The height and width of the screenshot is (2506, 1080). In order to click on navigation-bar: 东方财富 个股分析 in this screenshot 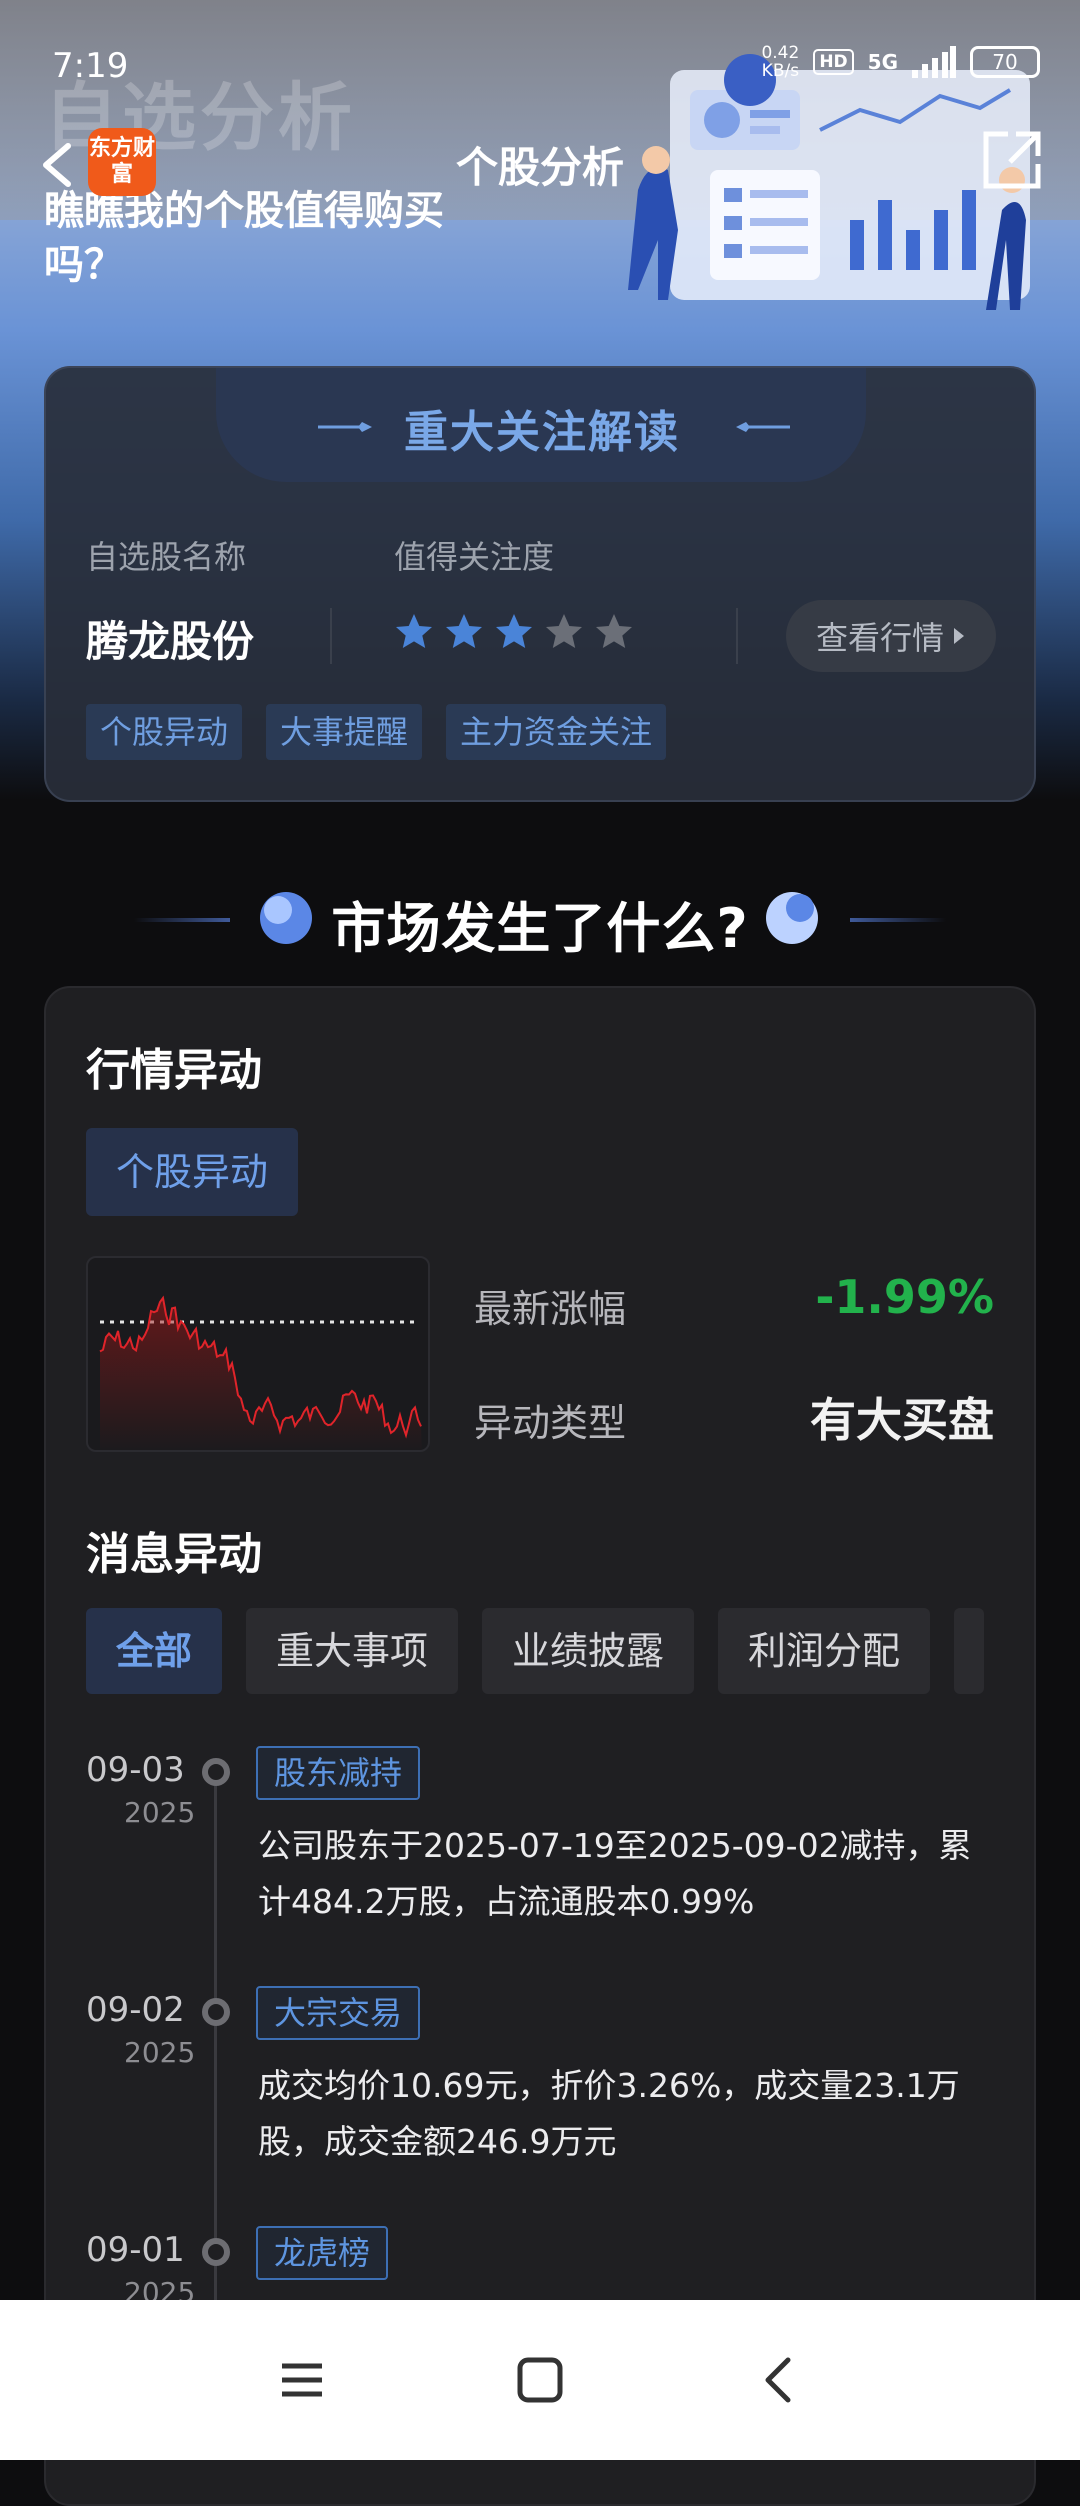, I will do `click(540, 165)`.